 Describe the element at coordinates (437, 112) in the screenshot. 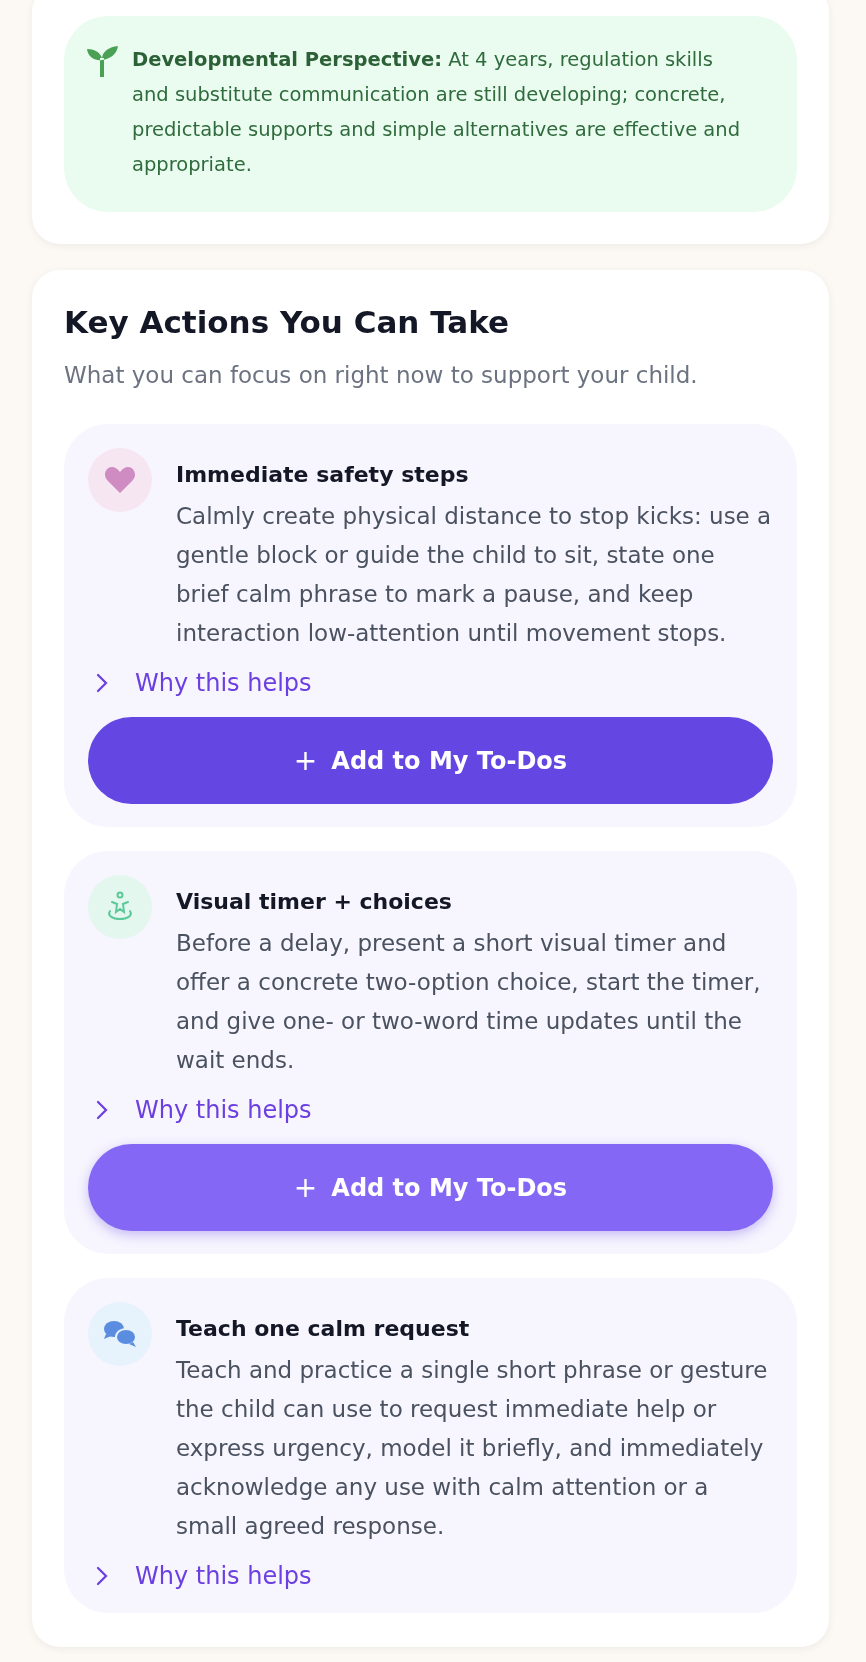

I see `perspective-text: Developmental Perspective: At 4 years, regulation skills and substitute communication are still developing; concrete, predictable supports and simple alternatives are effective and appropriate.` at that location.